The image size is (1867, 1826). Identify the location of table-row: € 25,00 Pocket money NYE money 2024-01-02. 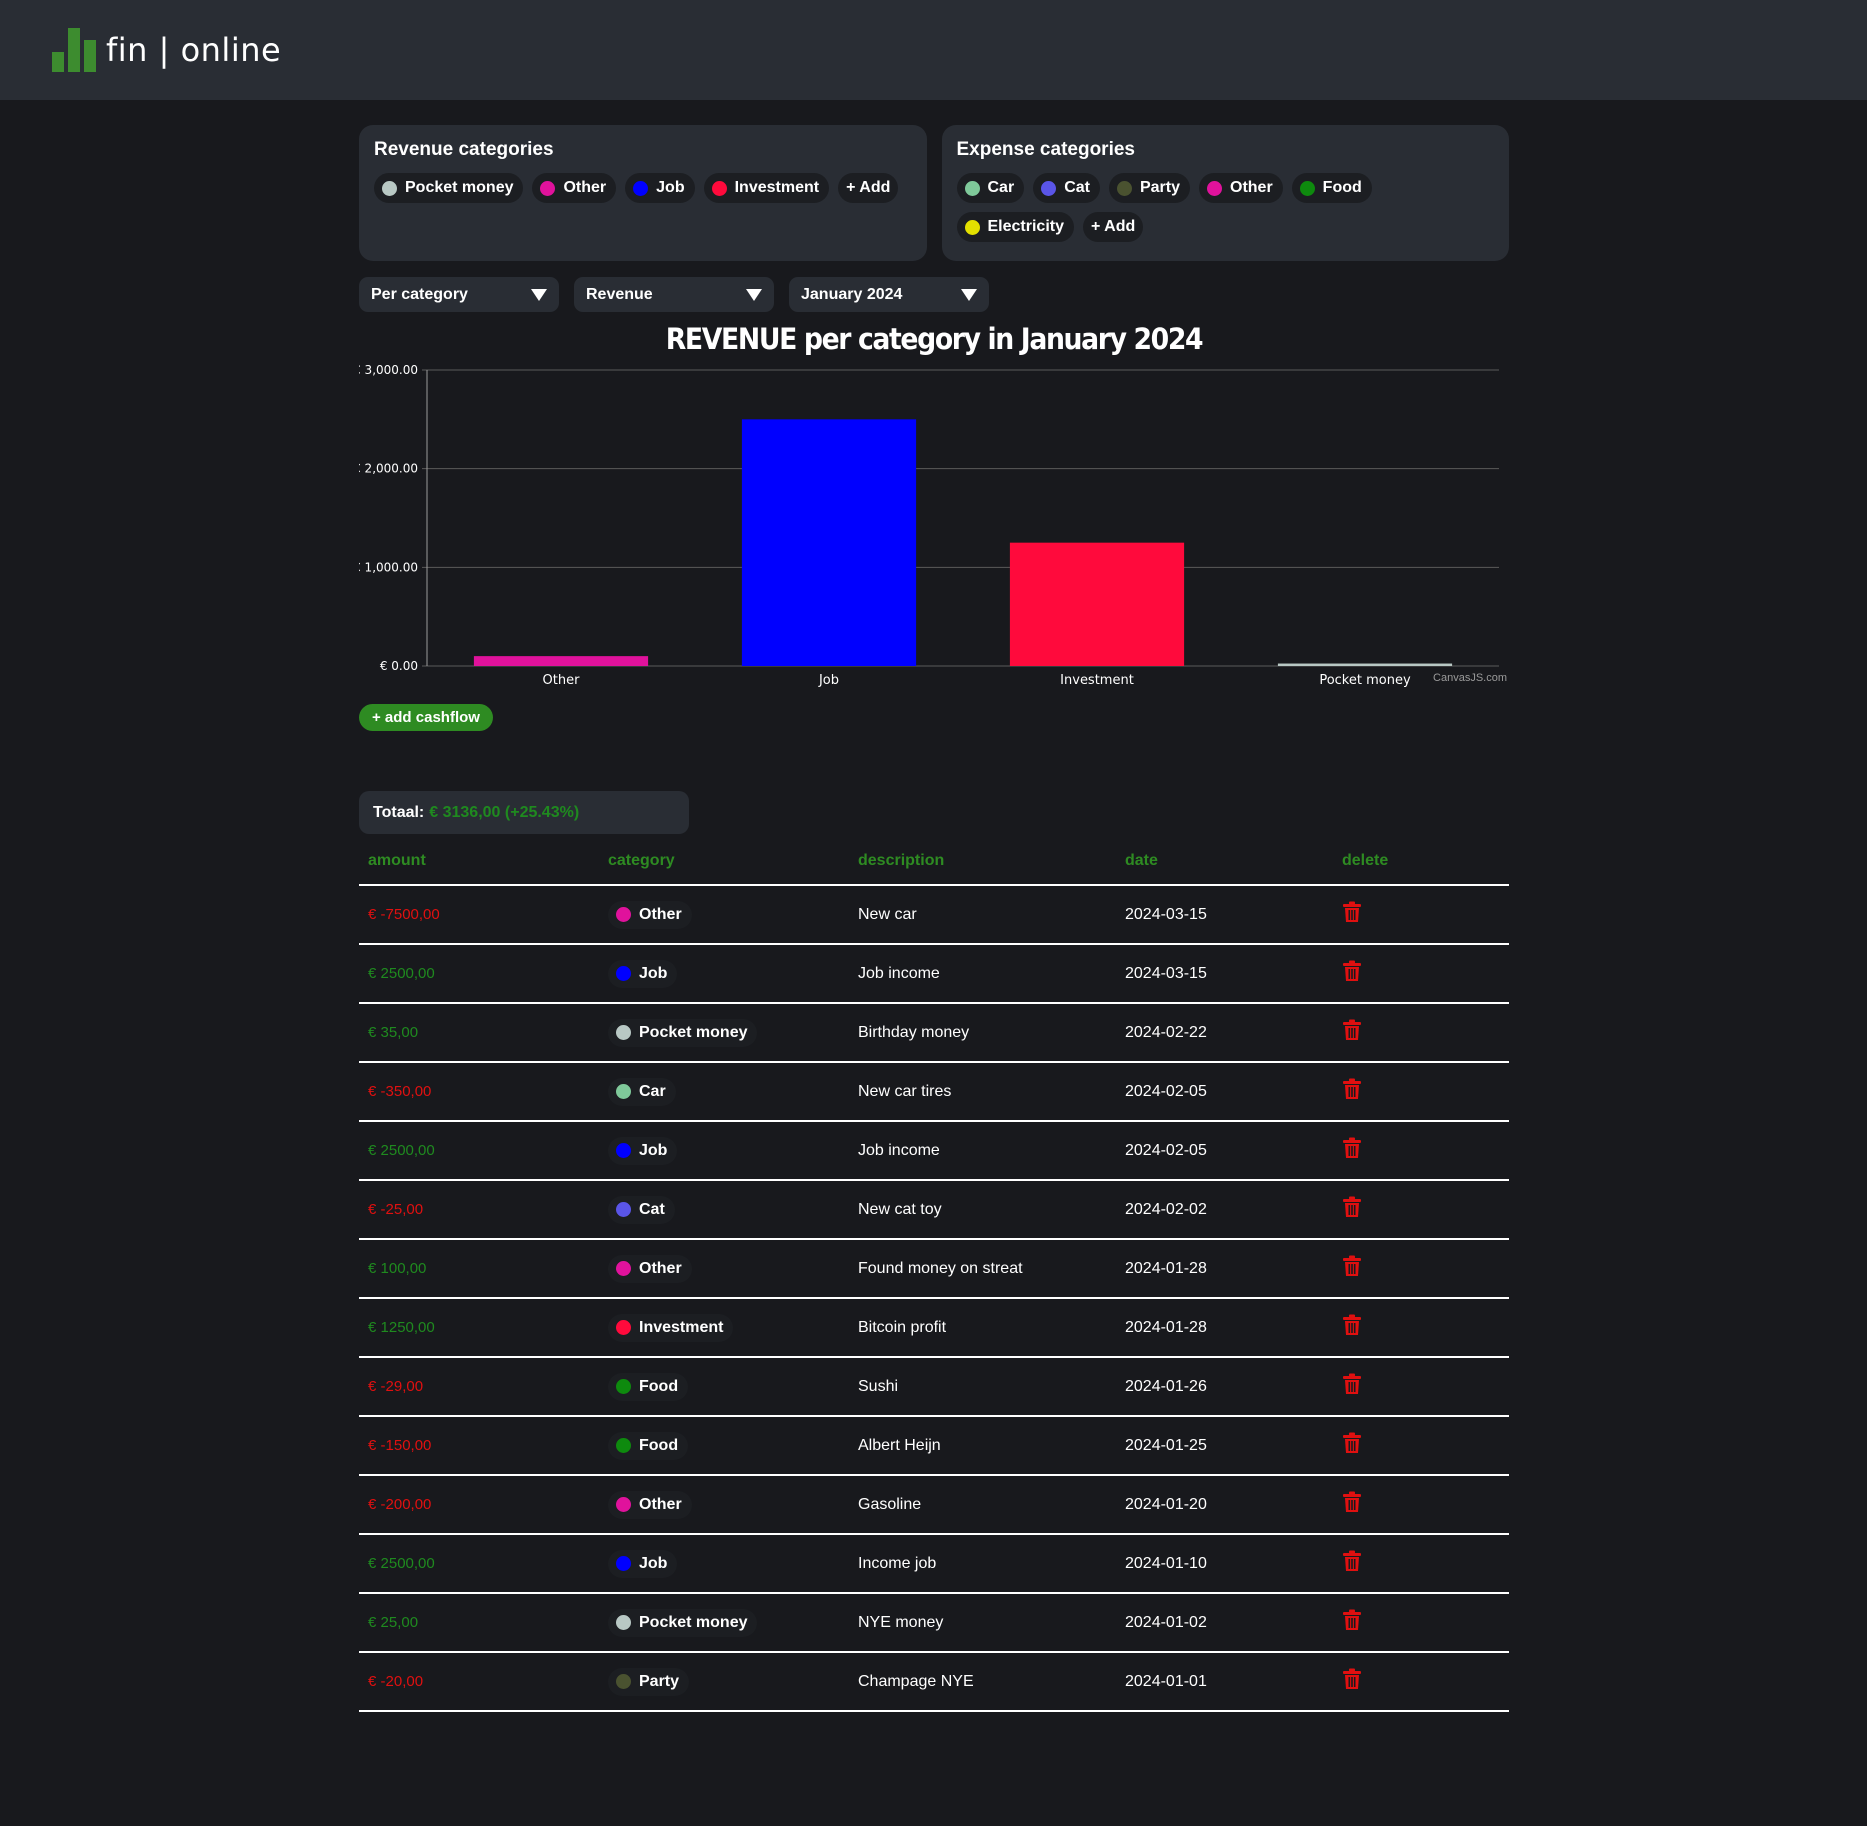
(934, 1623).